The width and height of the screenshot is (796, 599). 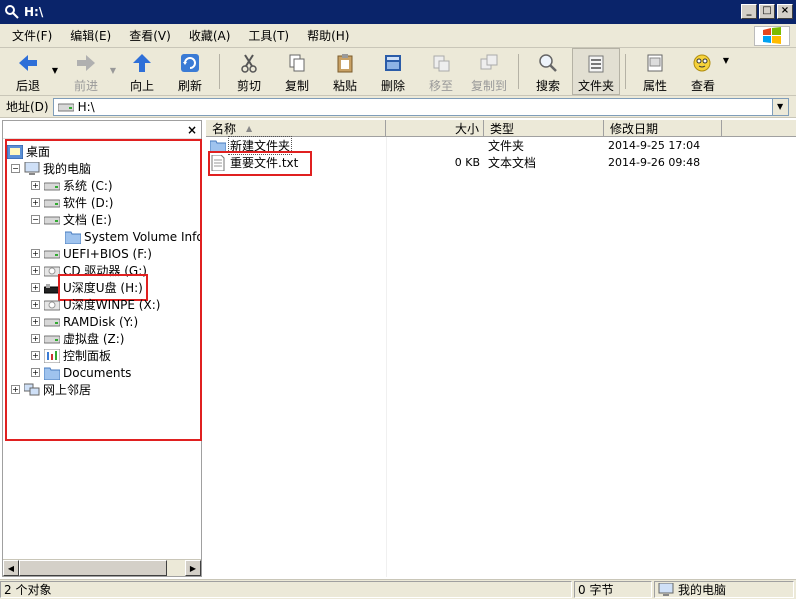 I want to click on paste-button: 粘贴, so click(x=345, y=71).